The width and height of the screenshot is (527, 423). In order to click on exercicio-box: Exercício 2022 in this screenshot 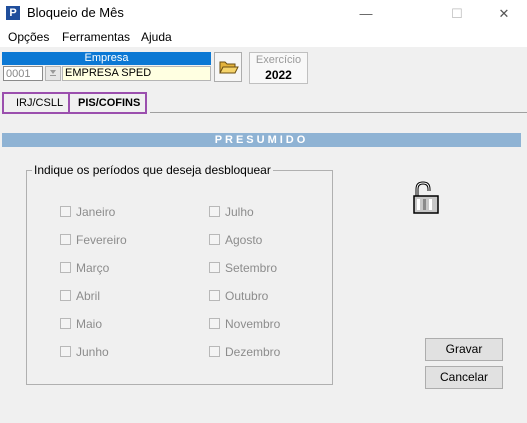, I will do `click(278, 68)`.